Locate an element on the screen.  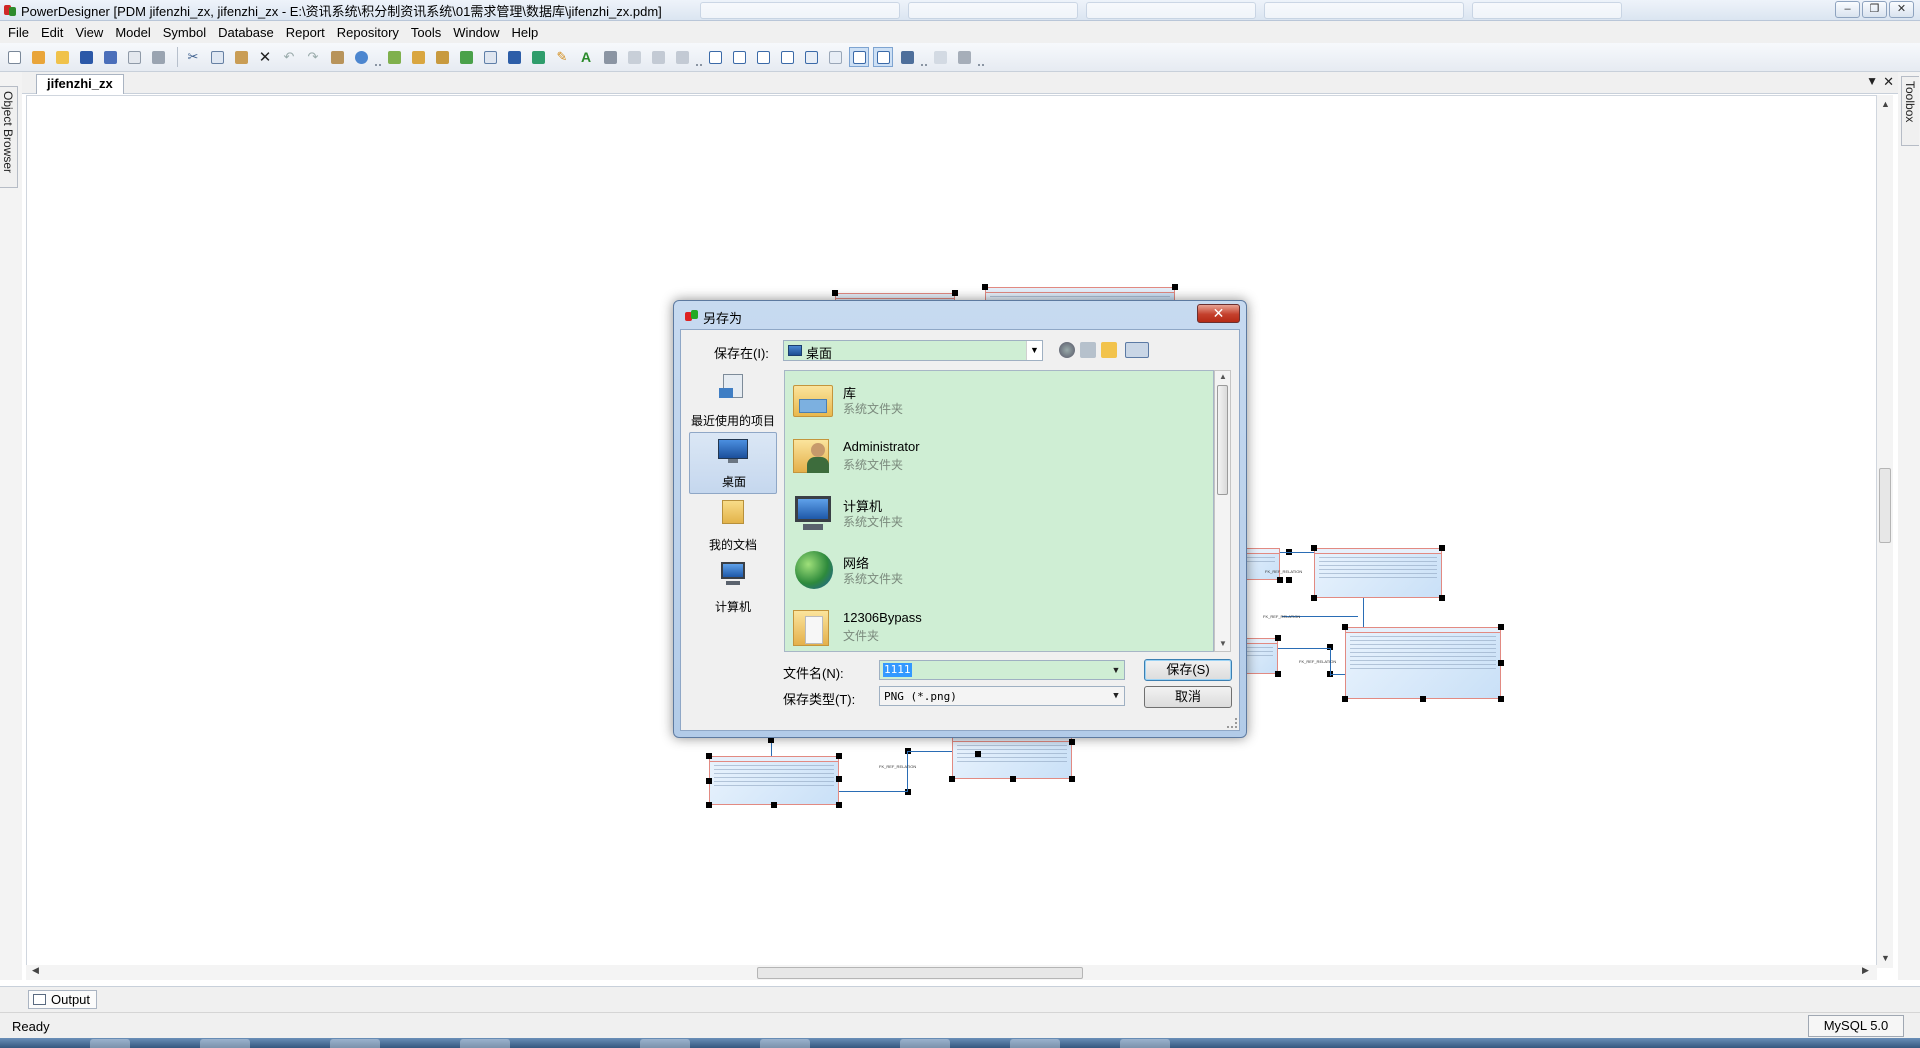
back-arrow-icon is located at coordinates (1067, 350).